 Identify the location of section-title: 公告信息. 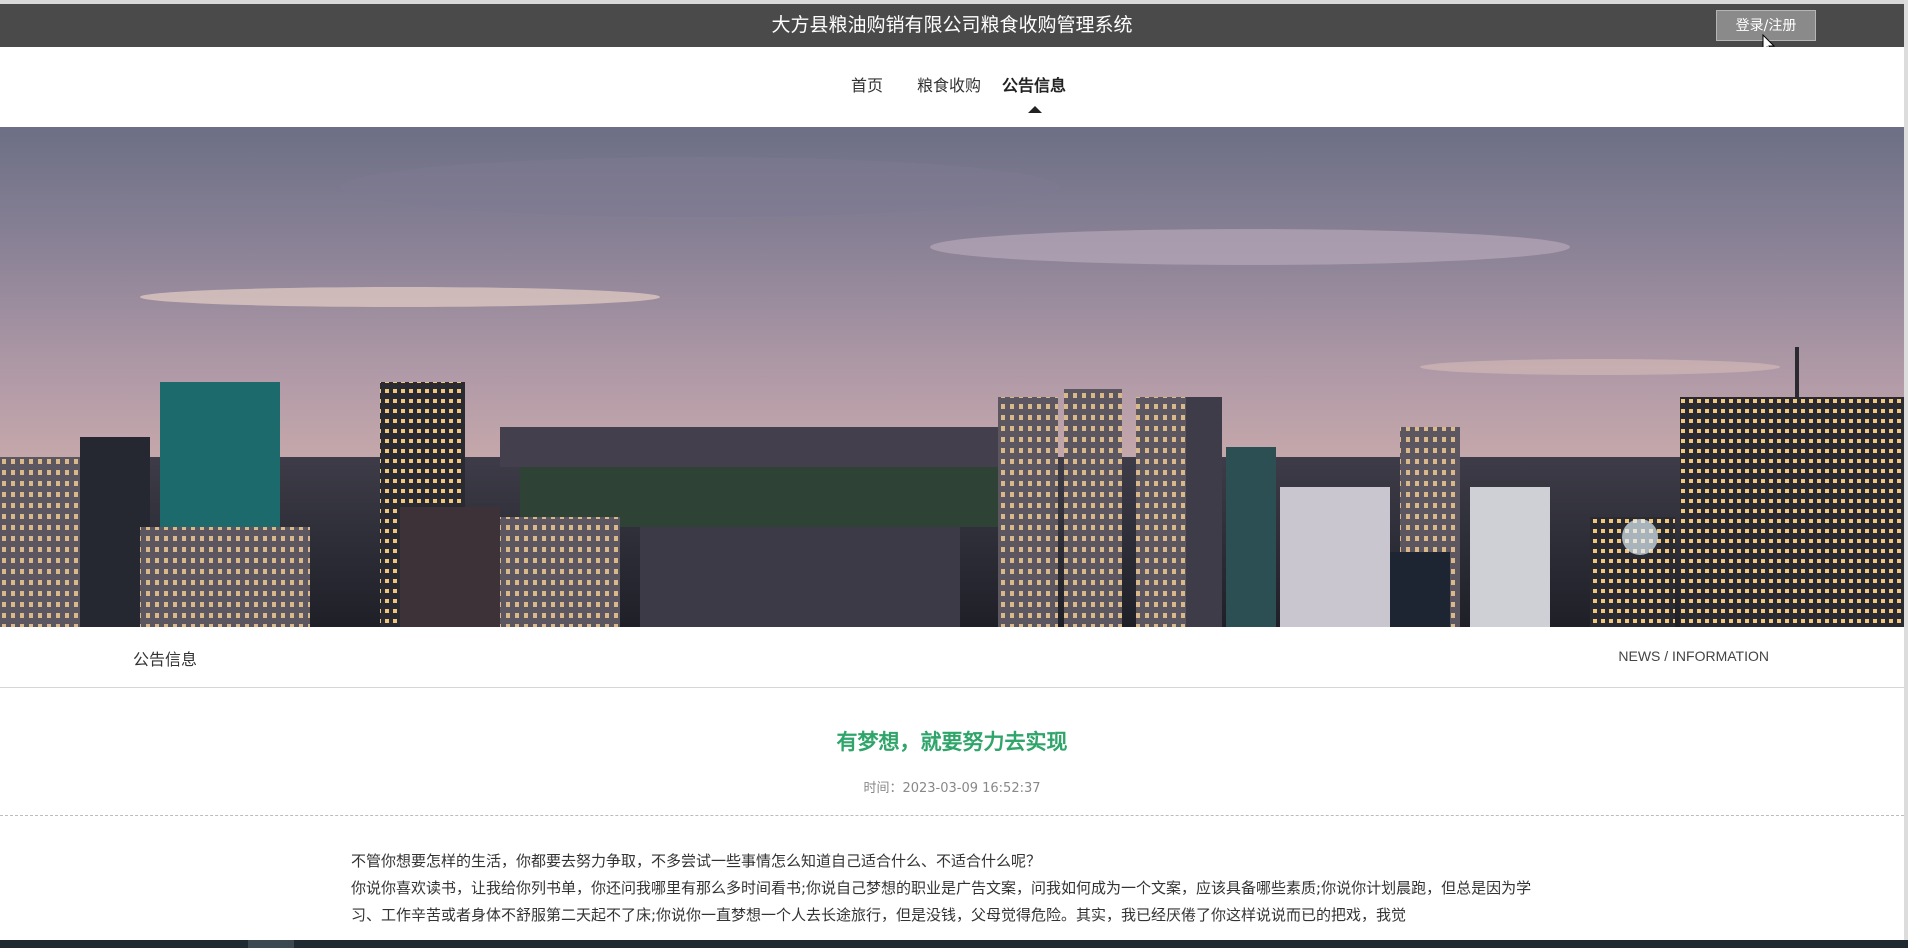
(165, 659).